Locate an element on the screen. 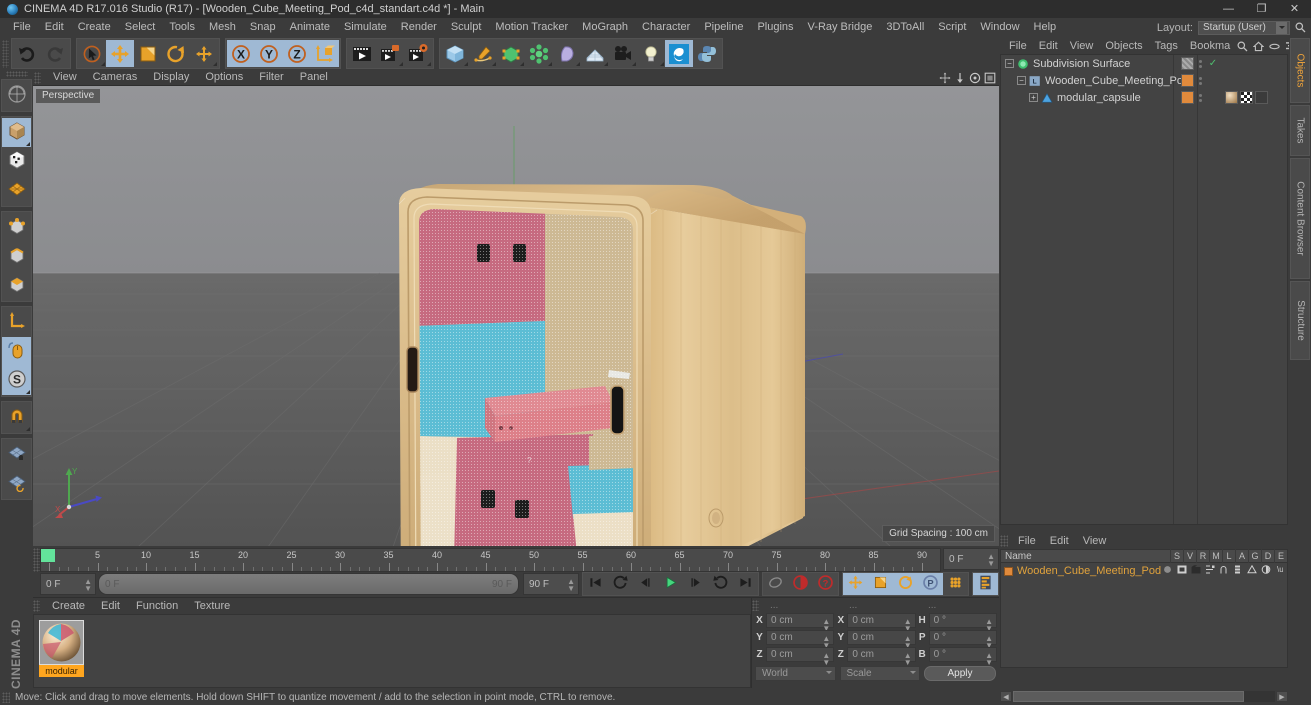  add-floor-button is located at coordinates (595, 53).